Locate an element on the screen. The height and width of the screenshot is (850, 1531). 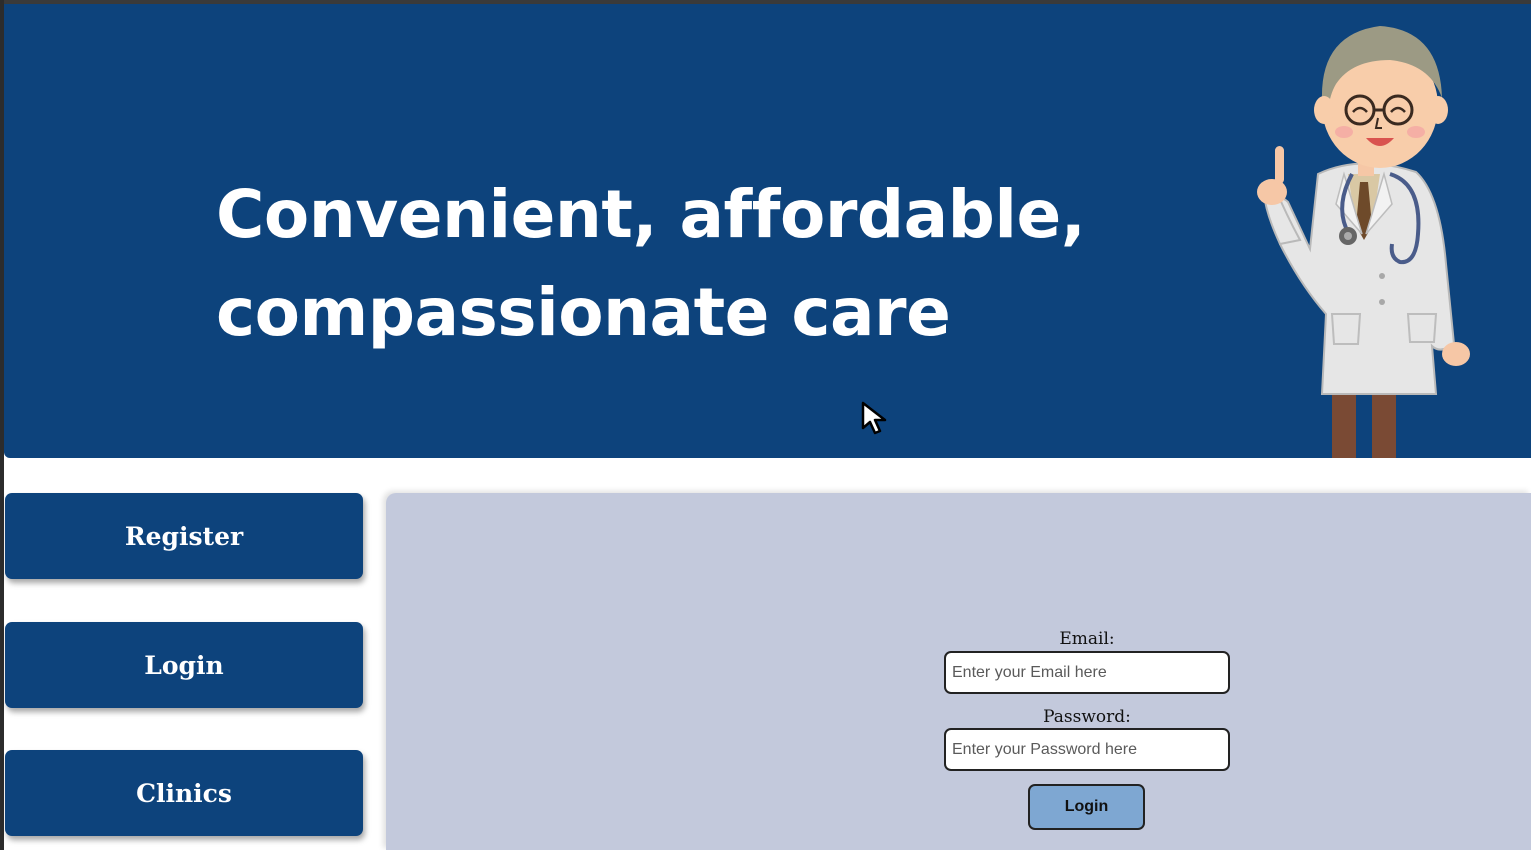
email-label: Email: is located at coordinates (1087, 639).